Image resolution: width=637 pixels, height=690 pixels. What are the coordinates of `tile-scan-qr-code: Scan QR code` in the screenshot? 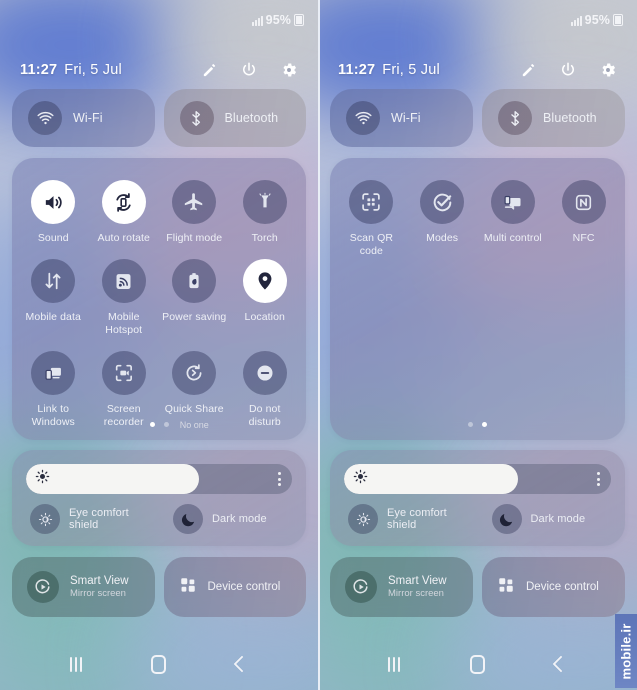 It's located at (371, 226).